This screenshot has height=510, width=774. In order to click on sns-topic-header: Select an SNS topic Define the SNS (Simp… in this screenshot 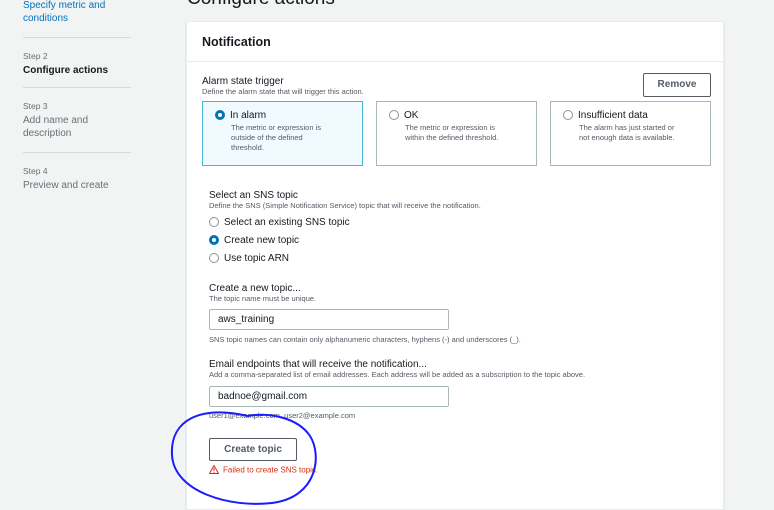, I will do `click(345, 200)`.